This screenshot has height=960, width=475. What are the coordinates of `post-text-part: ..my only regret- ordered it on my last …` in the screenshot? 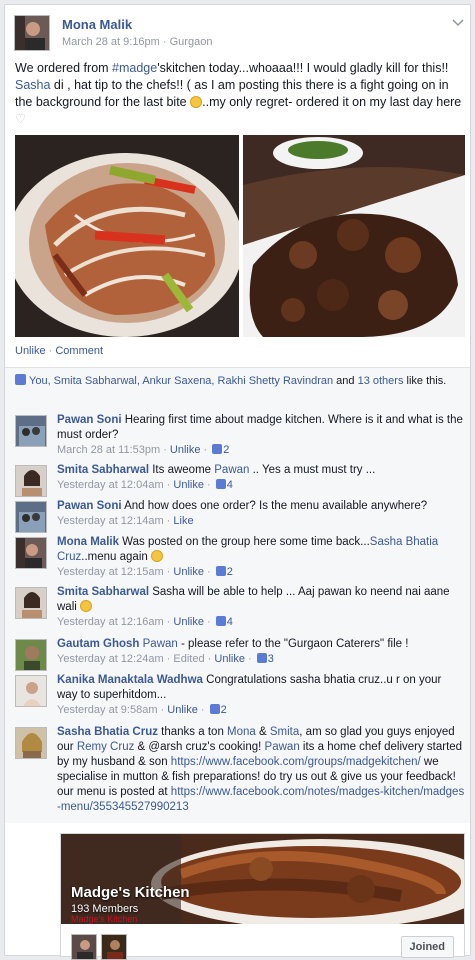 It's located at (332, 102).